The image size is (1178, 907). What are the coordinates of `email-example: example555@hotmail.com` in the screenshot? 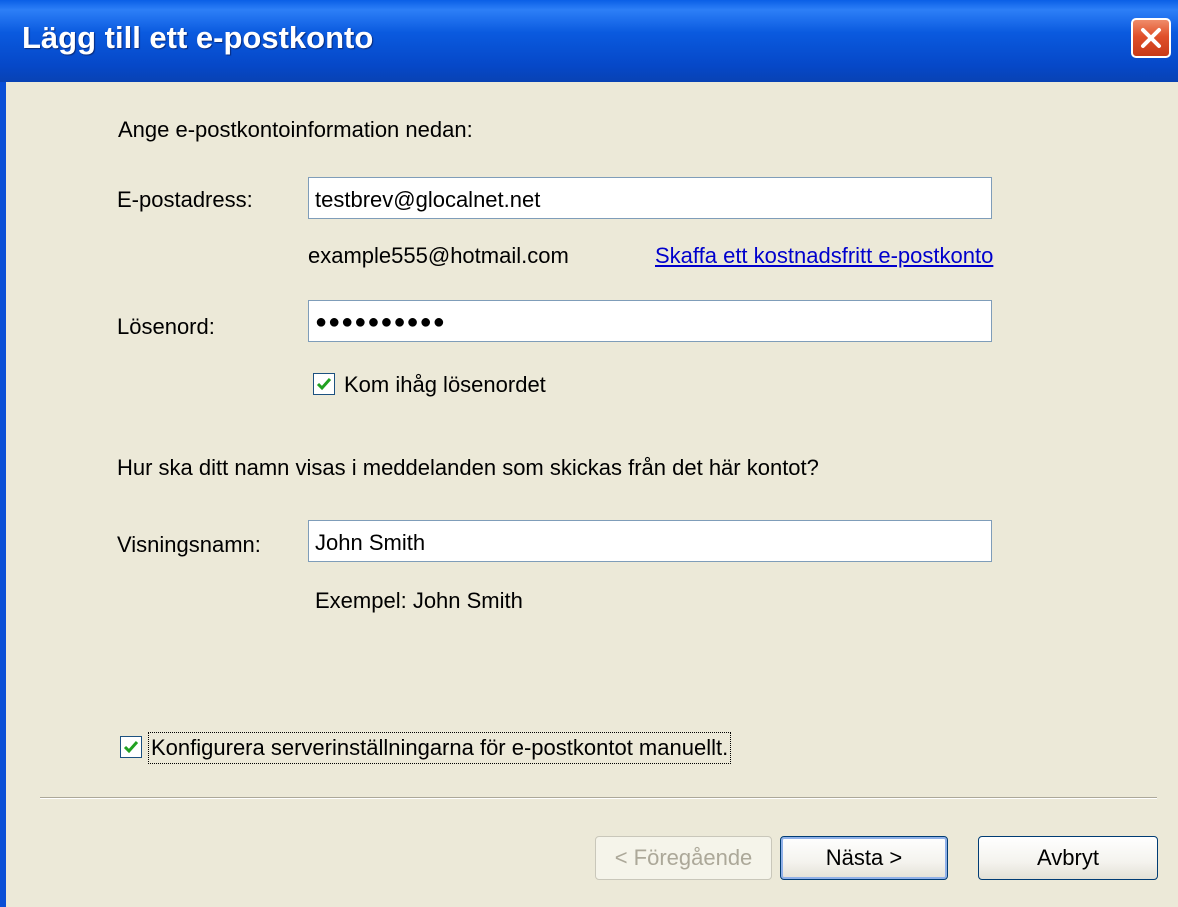 It's located at (438, 255).